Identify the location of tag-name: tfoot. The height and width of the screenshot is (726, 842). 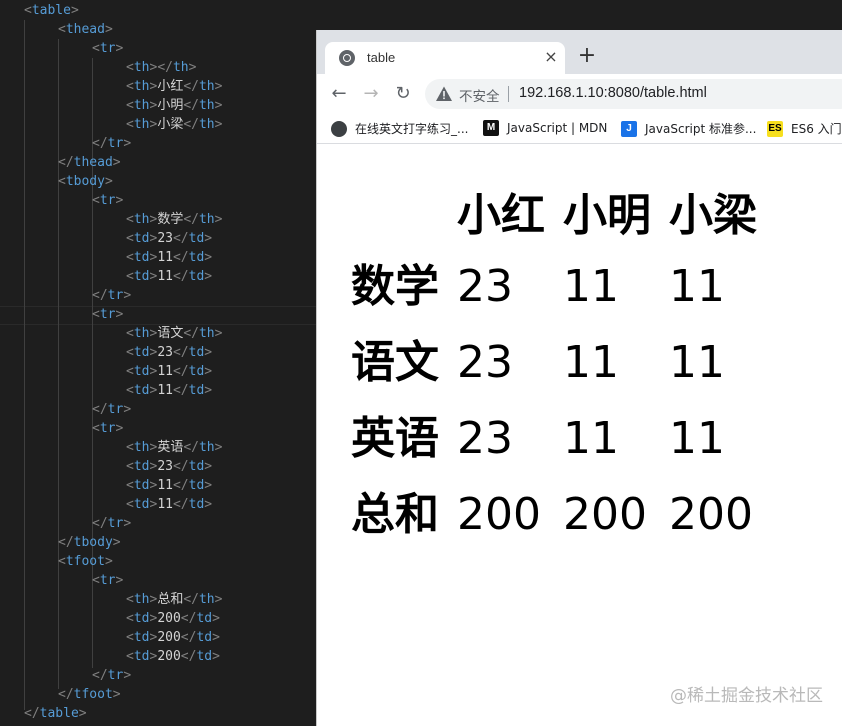
(85, 561).